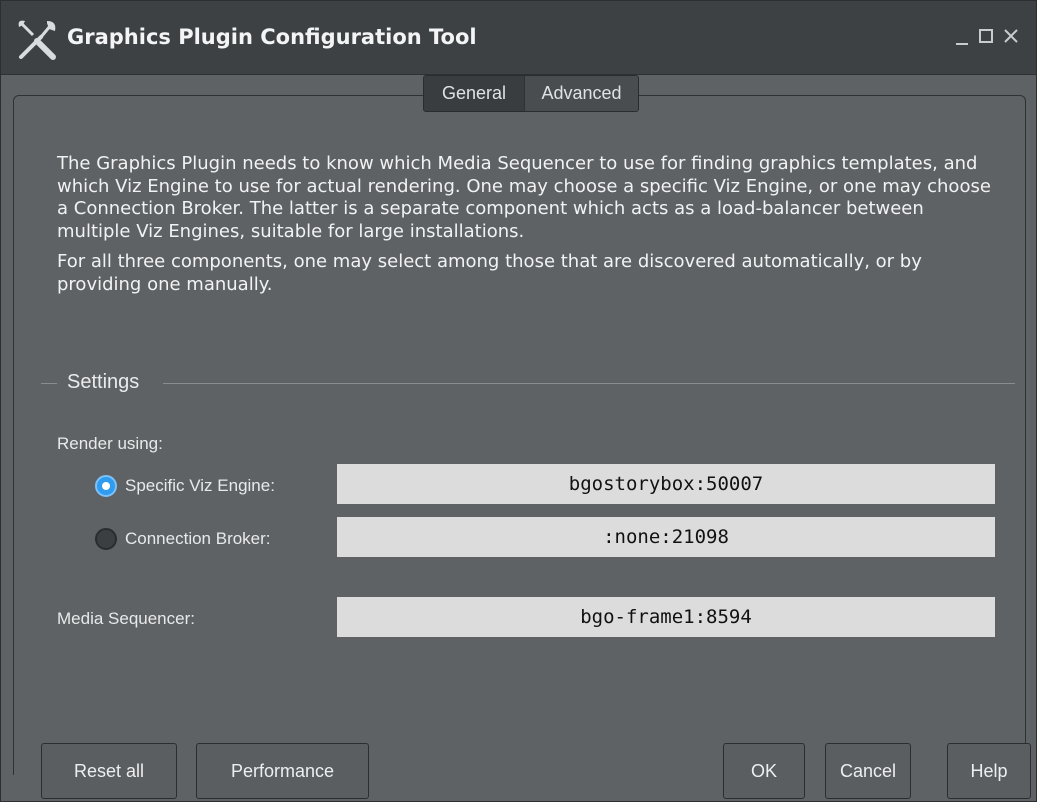 The height and width of the screenshot is (802, 1037). What do you see at coordinates (110, 443) in the screenshot?
I see `render-using-label: Render using:` at bounding box center [110, 443].